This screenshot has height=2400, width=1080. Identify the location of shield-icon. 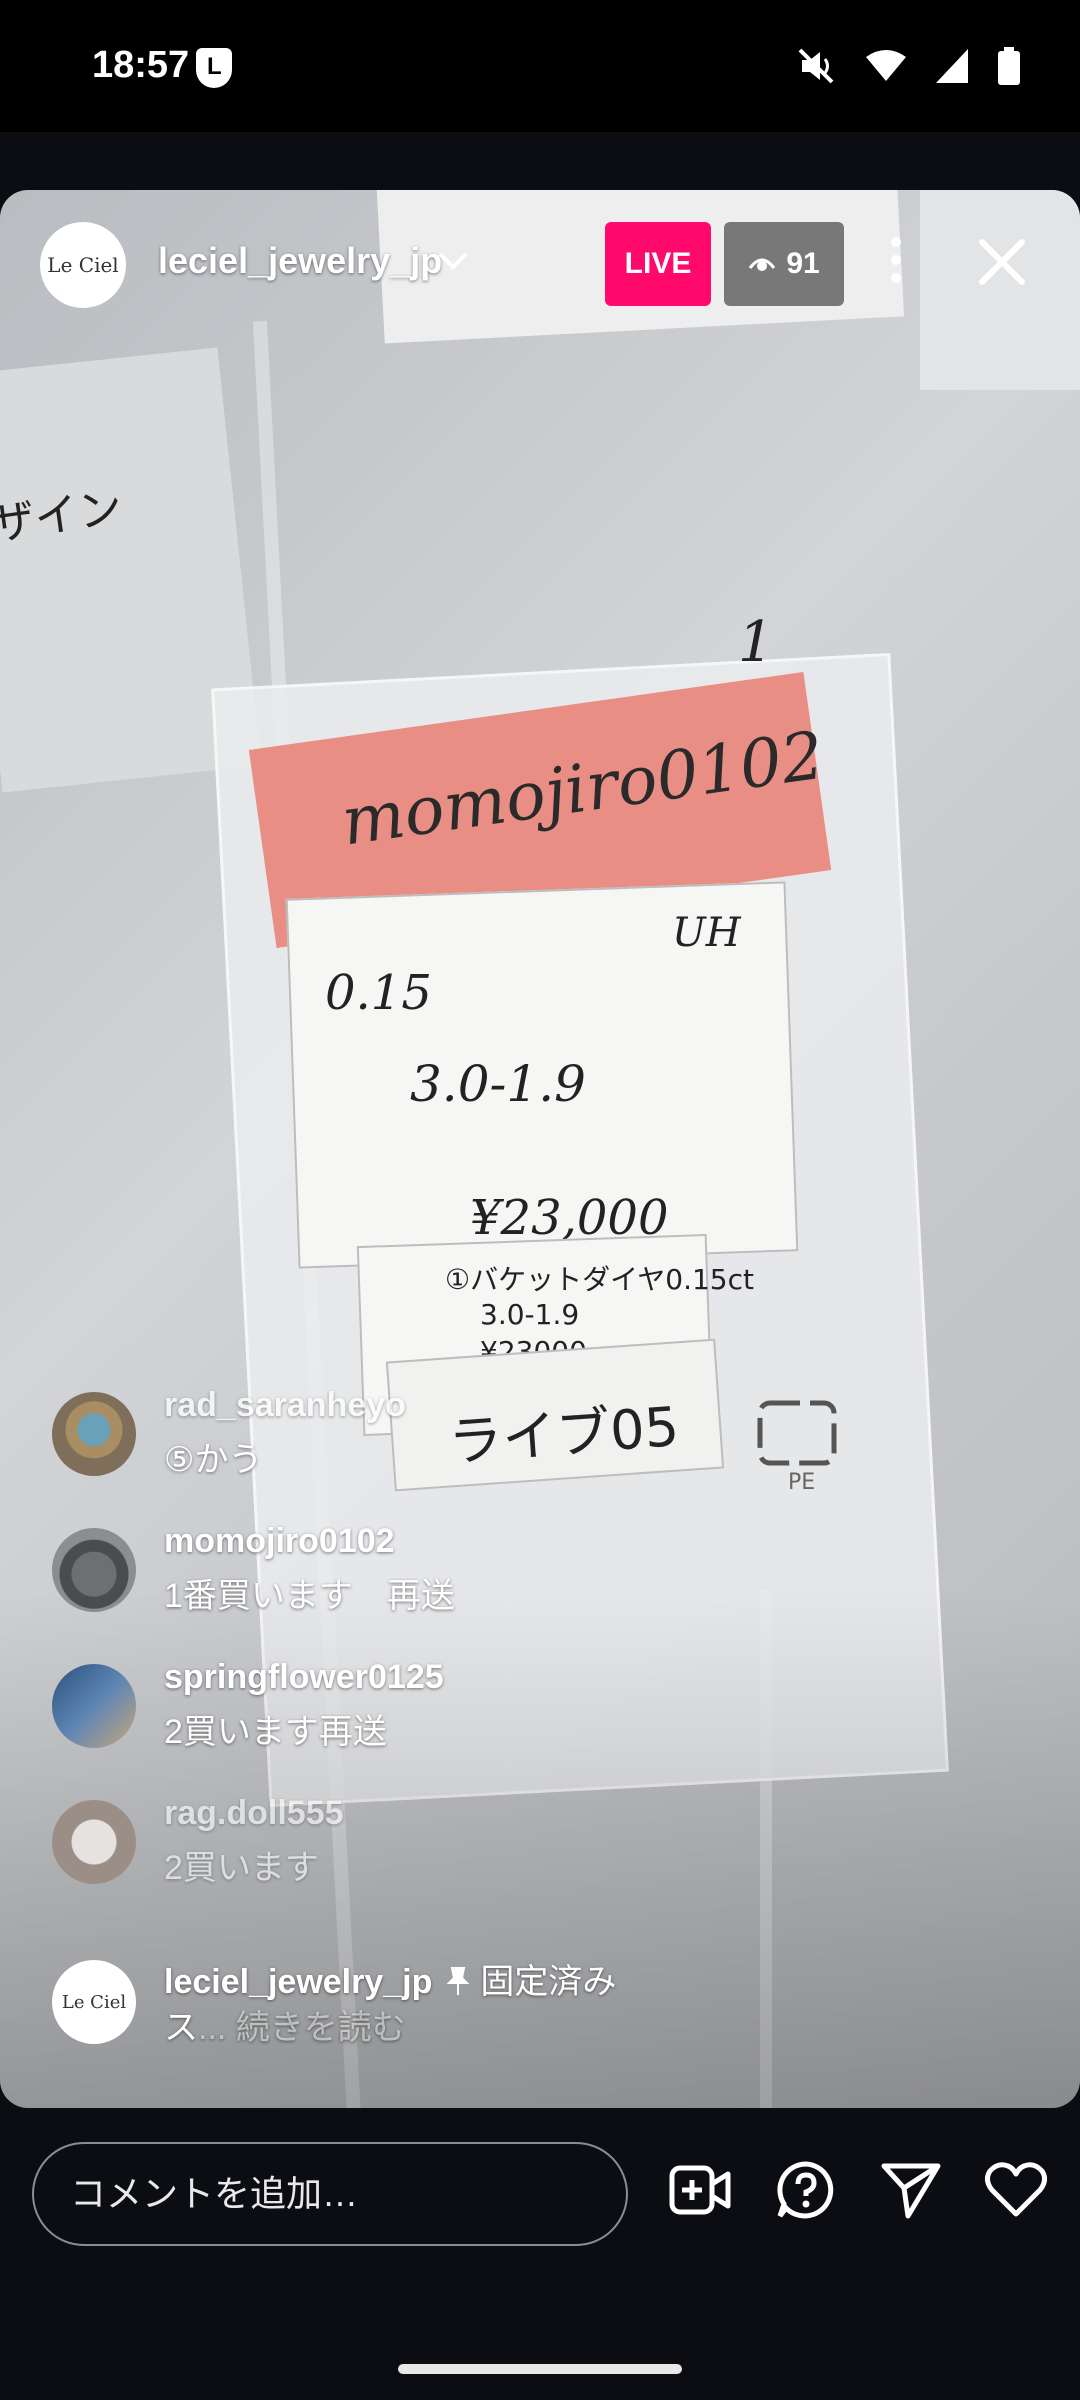
(214, 68).